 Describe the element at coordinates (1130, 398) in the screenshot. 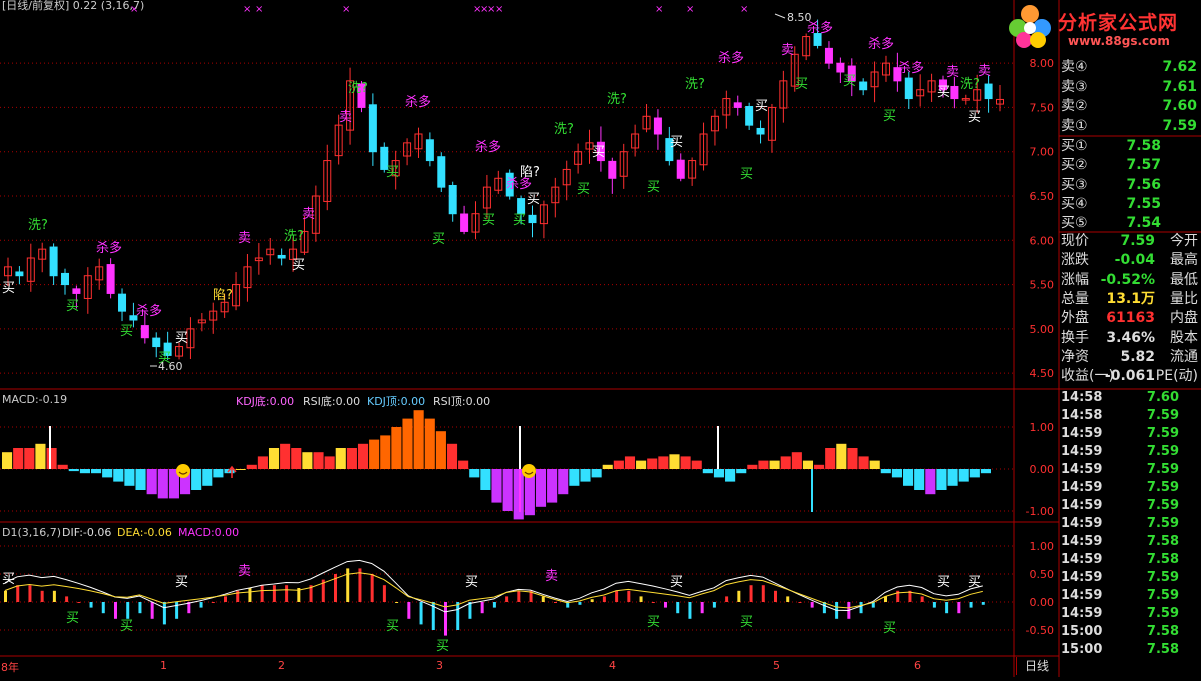

I see `tick-row: 14:58 7.60` at that location.